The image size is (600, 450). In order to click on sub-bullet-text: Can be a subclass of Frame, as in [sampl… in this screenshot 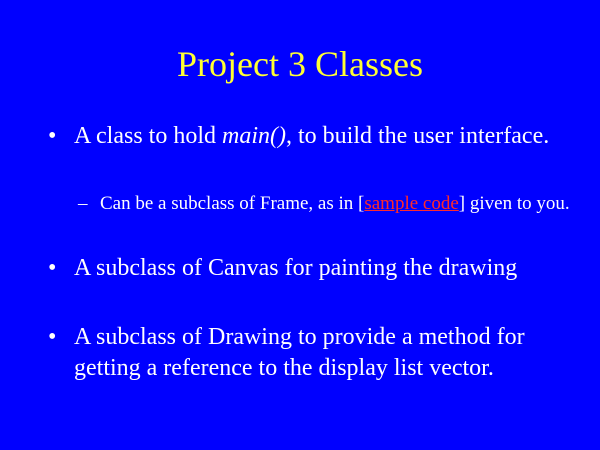, I will do `click(335, 204)`.